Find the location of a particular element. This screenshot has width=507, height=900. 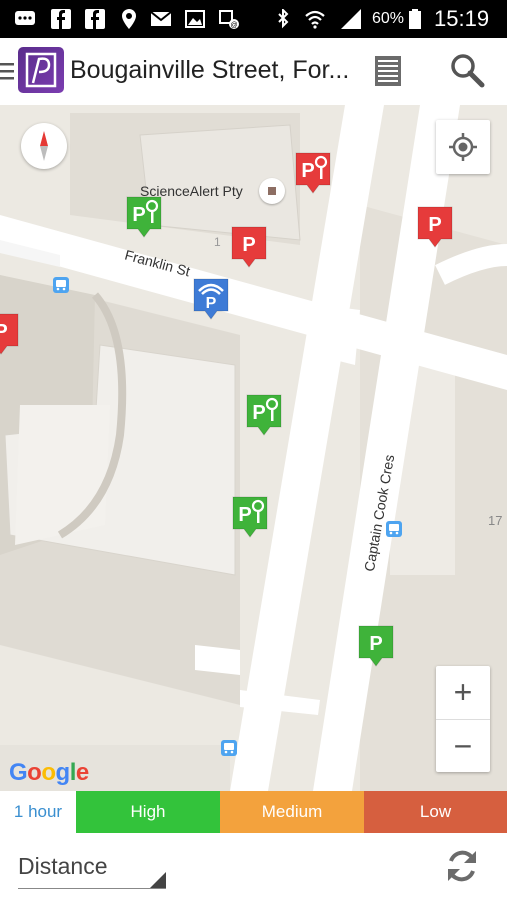

parking-pin-blue: P is located at coordinates (211, 299).